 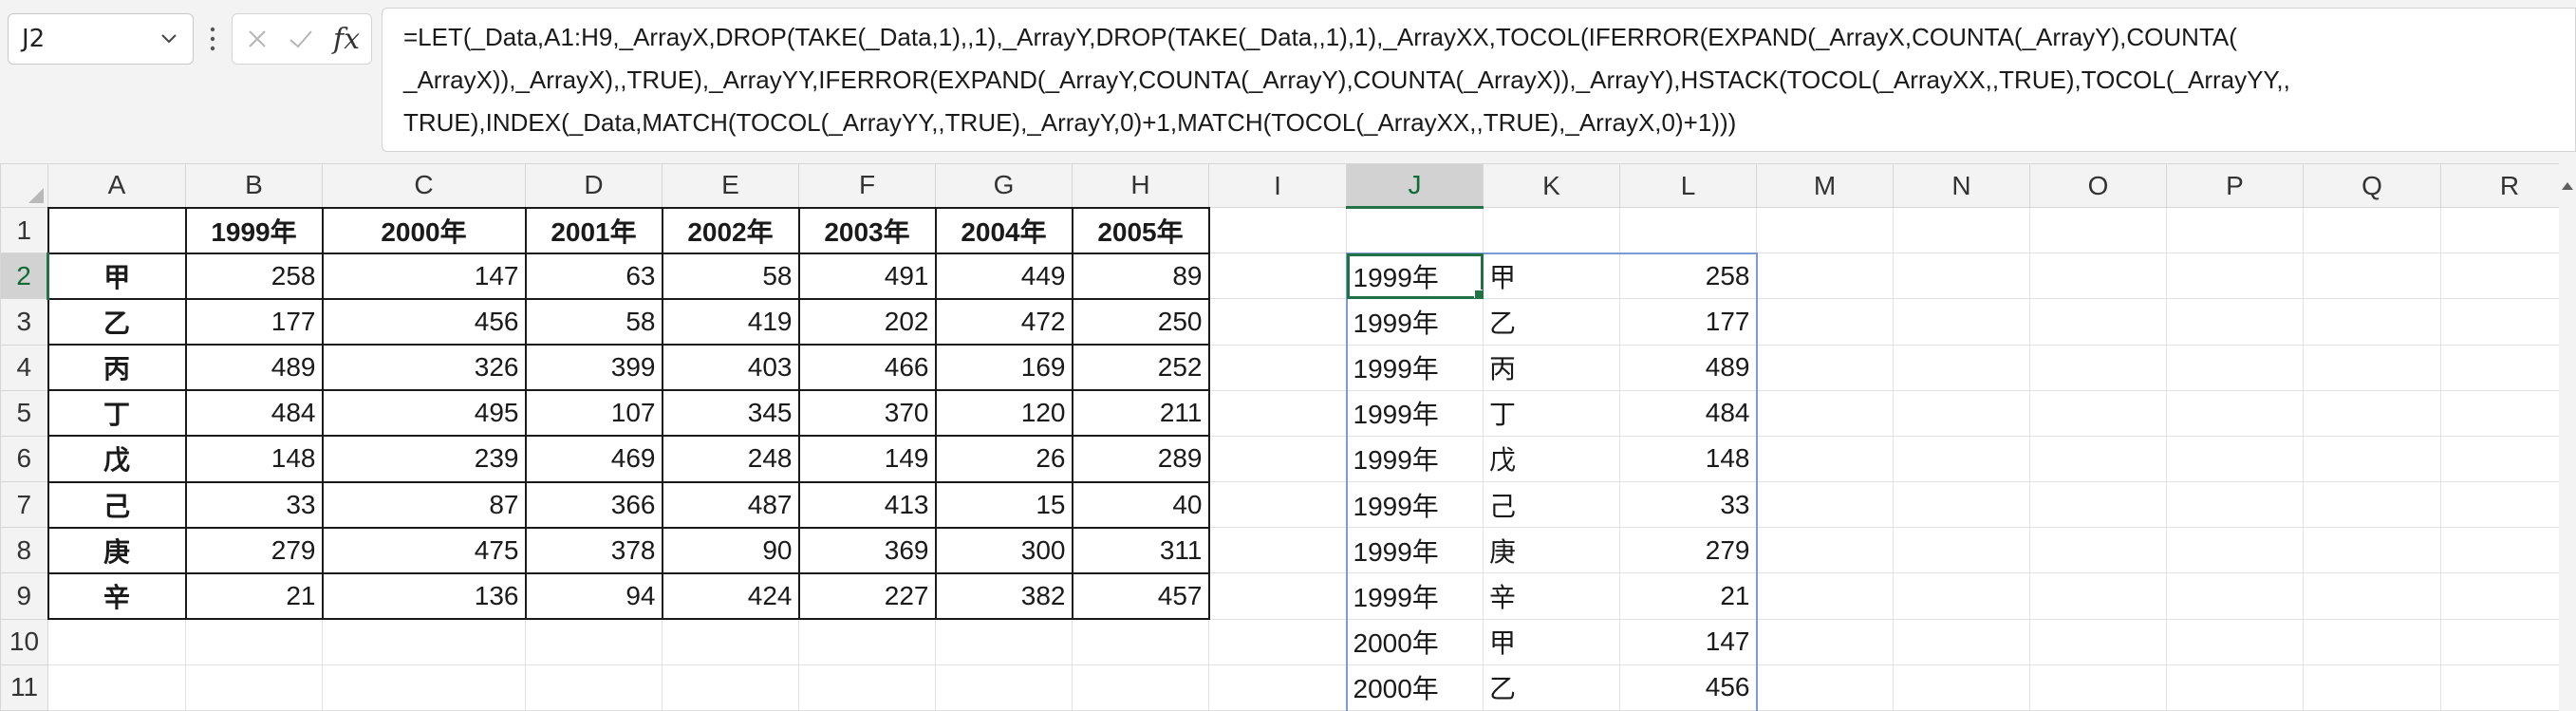 I want to click on cell-h7: 40, so click(x=1140, y=504).